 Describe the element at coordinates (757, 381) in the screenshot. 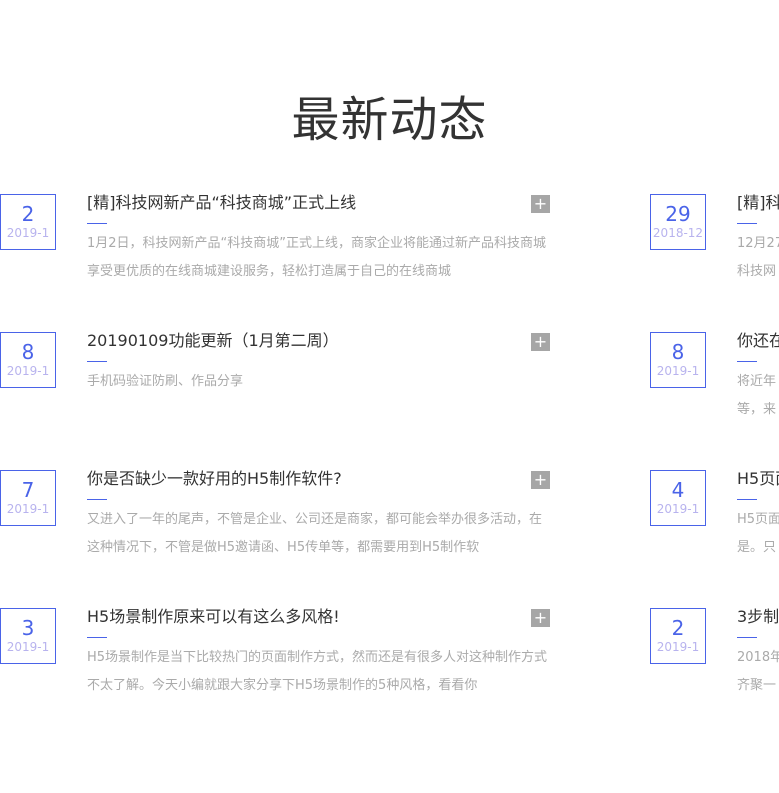

I see `summary-line: 将近年` at that location.